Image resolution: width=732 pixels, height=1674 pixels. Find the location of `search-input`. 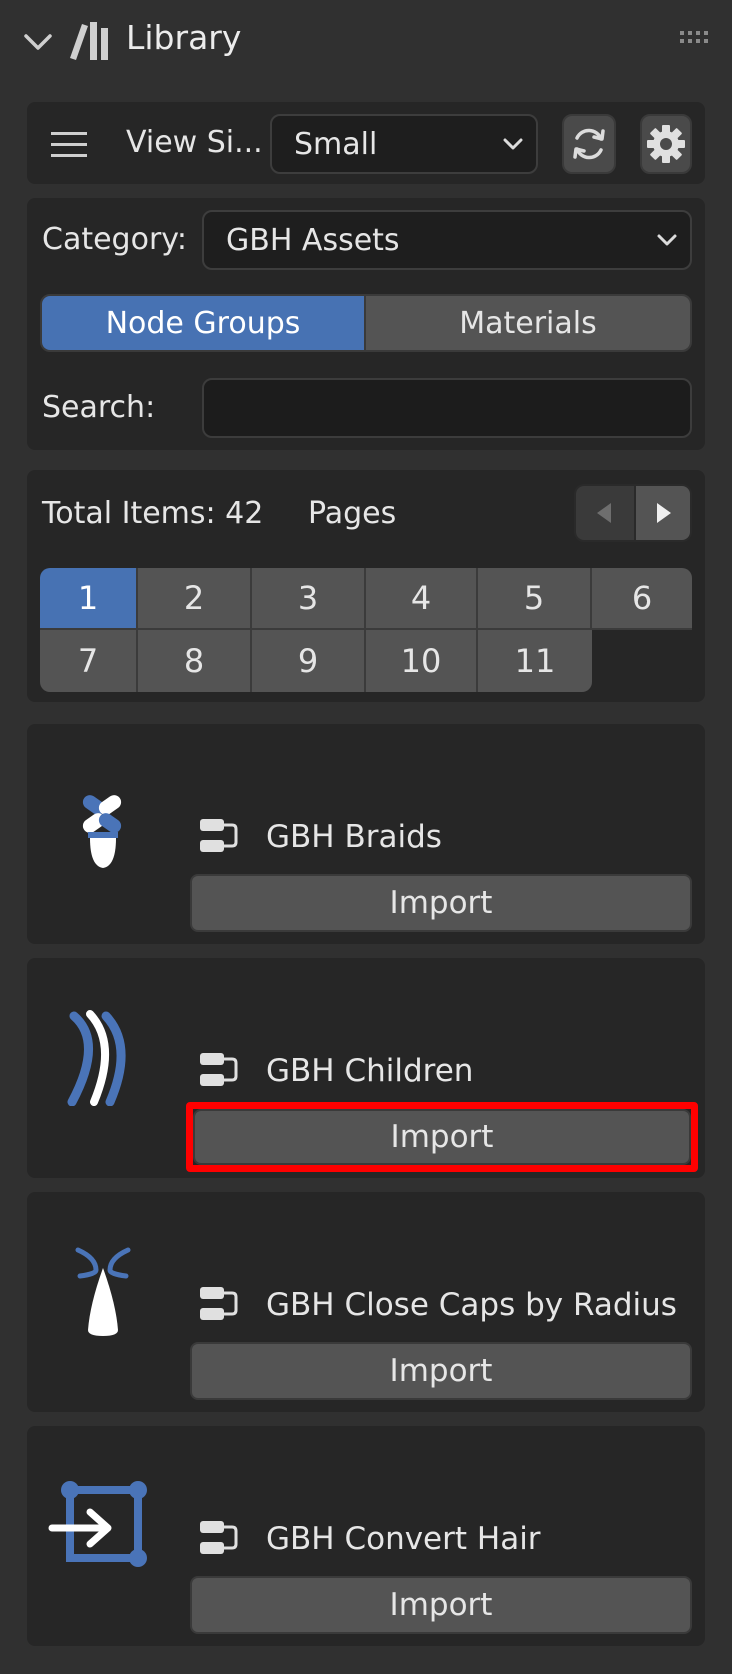

search-input is located at coordinates (447, 408).